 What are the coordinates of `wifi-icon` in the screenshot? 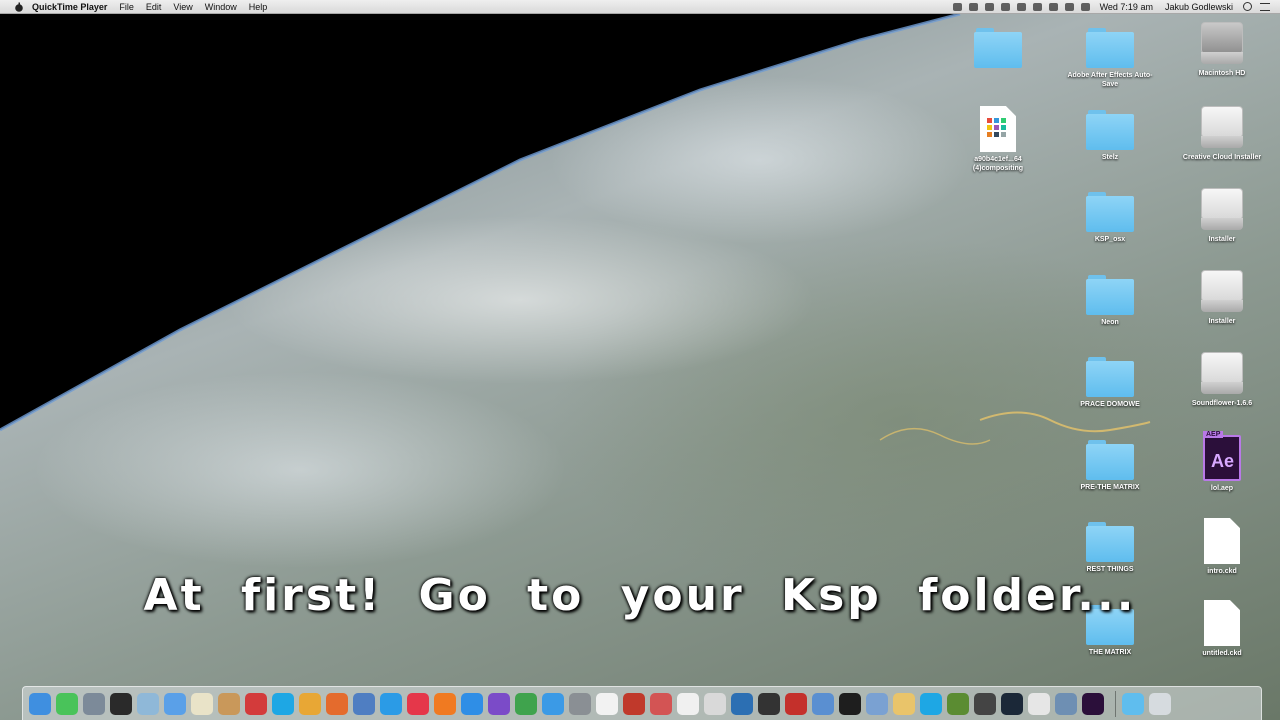 It's located at (1069, 6).